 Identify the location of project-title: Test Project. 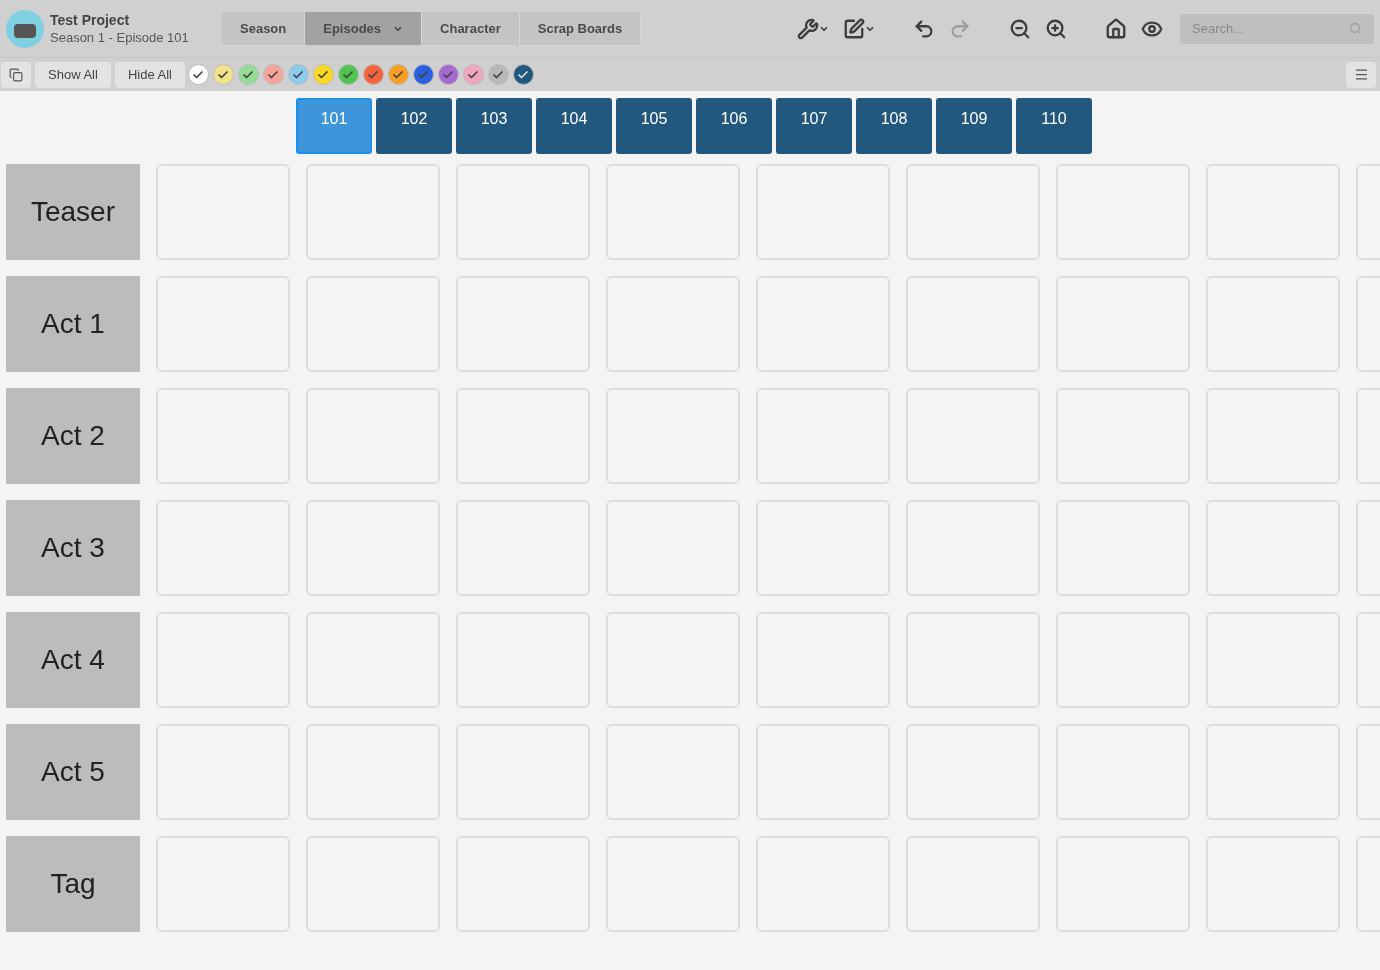
(90, 19).